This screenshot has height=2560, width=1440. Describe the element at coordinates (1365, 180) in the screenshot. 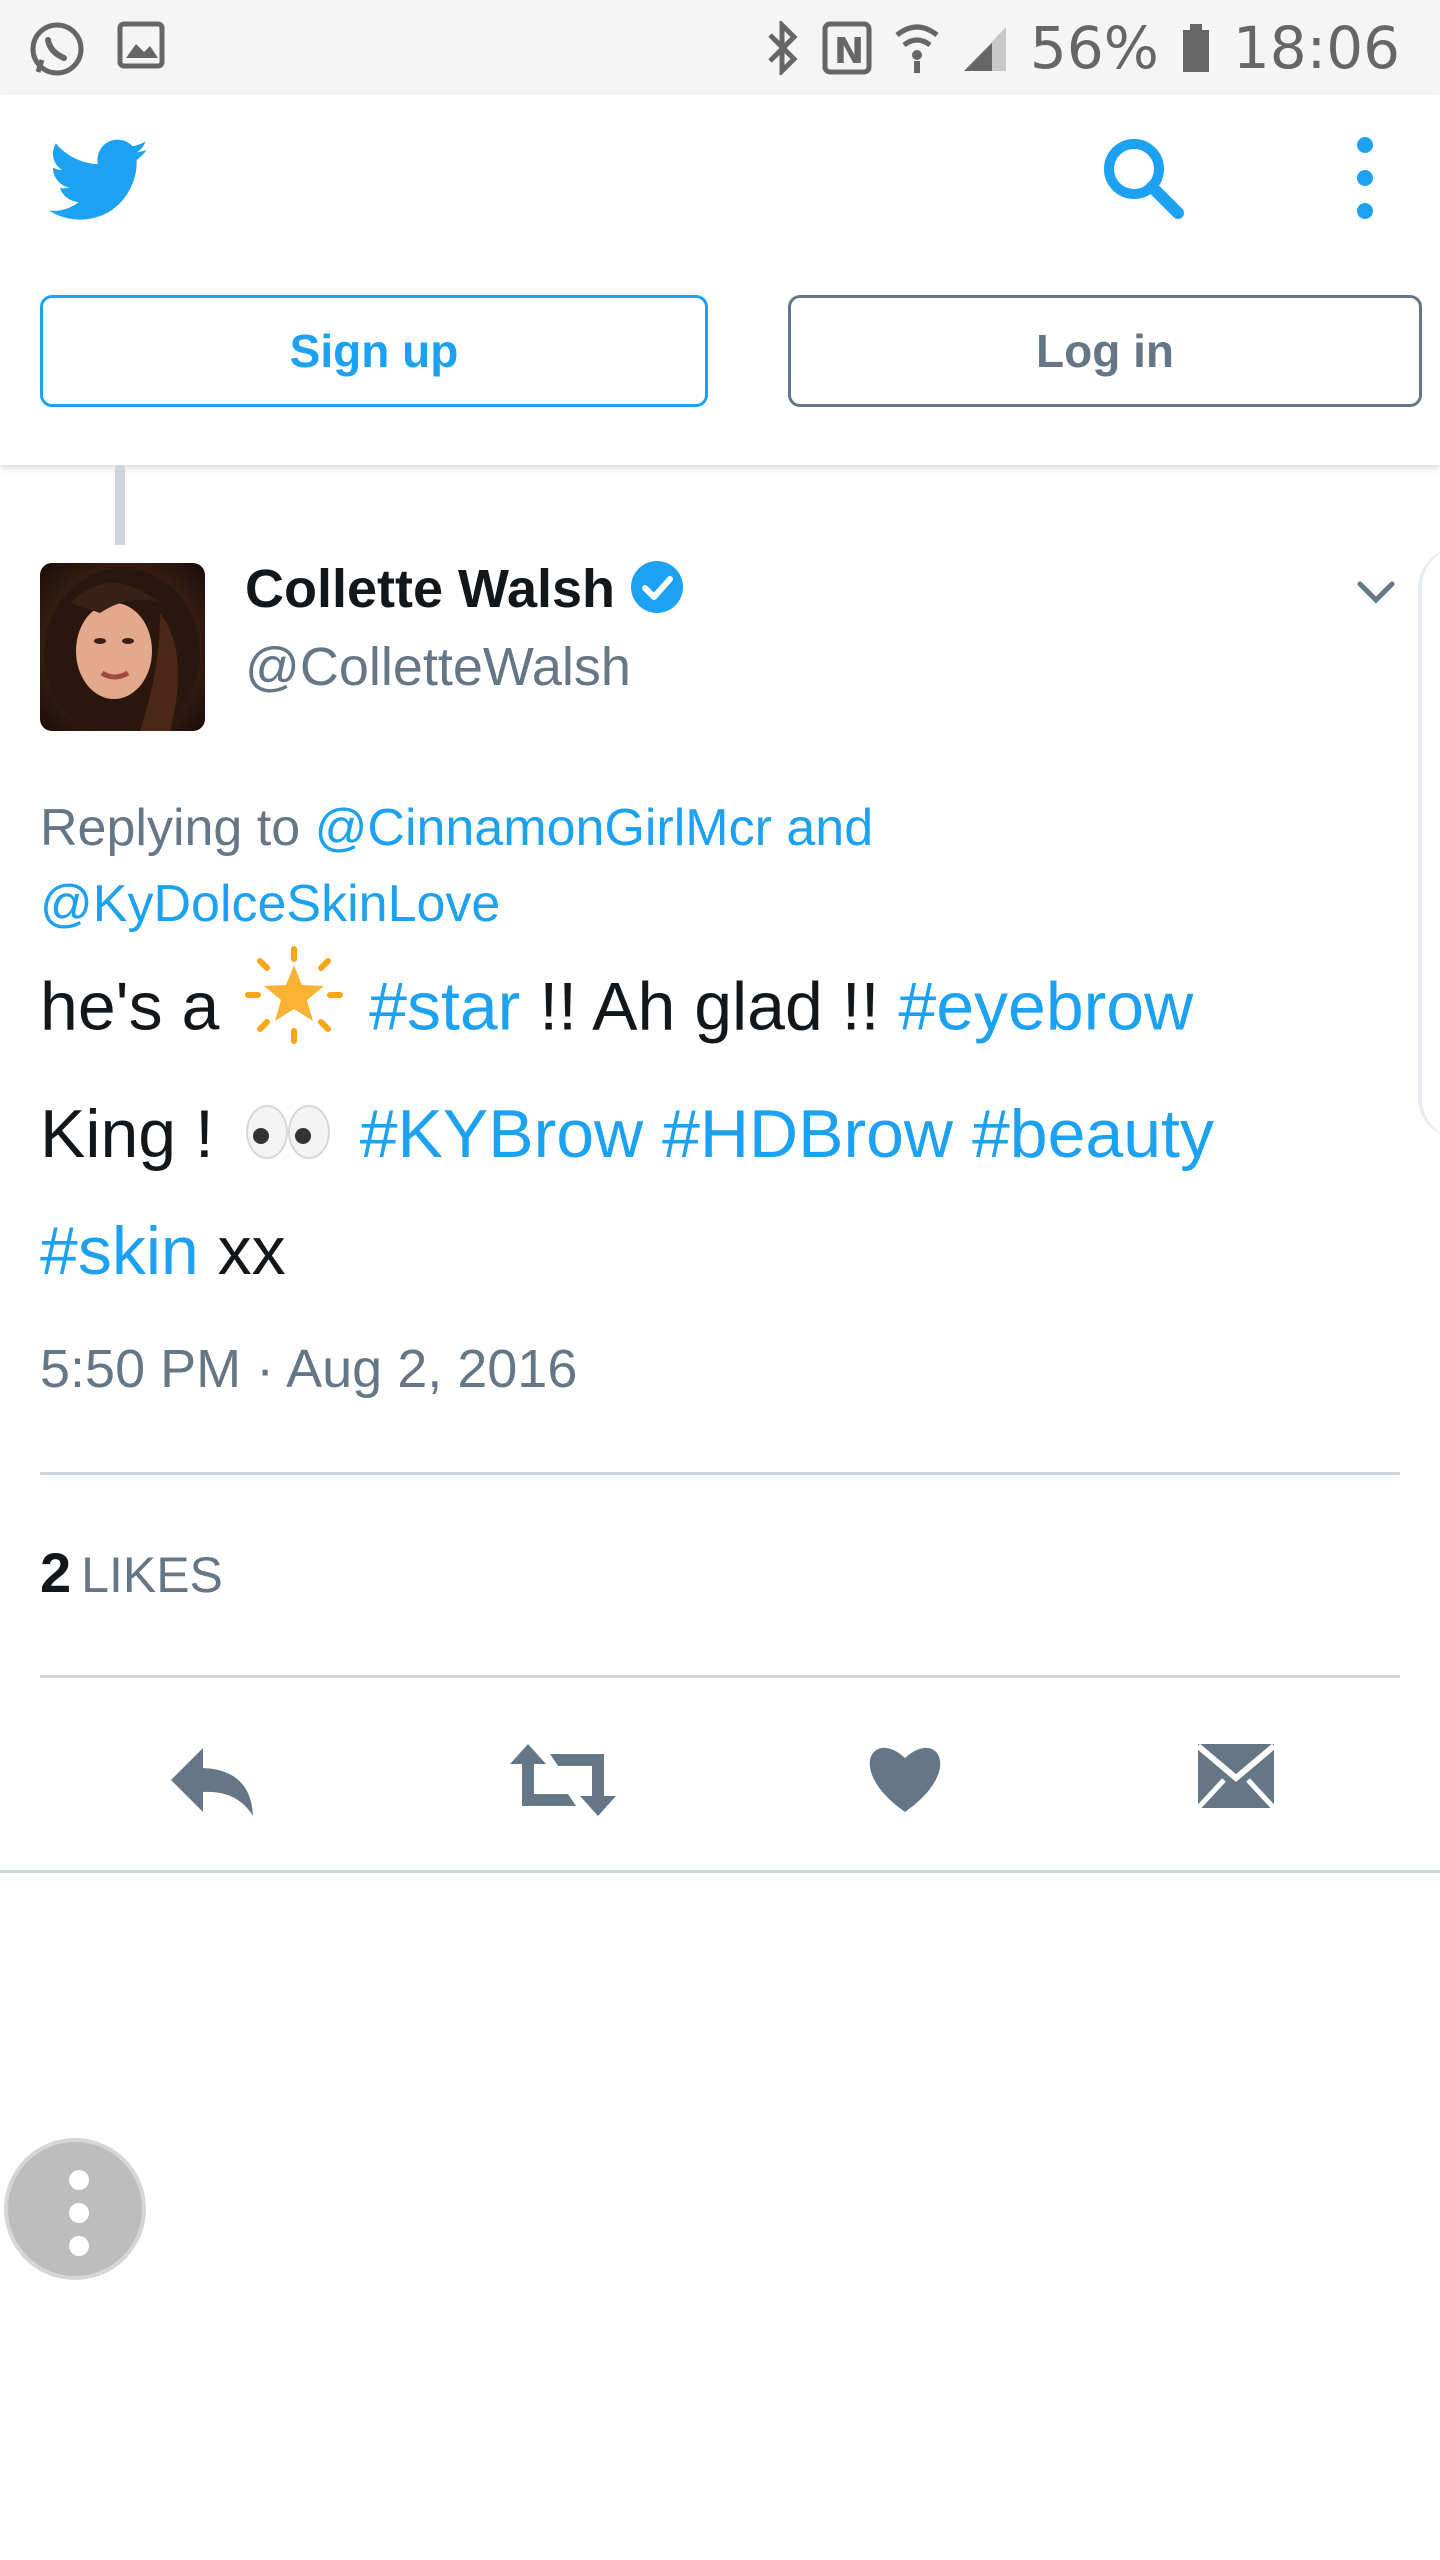

I see `more-options-icon` at that location.